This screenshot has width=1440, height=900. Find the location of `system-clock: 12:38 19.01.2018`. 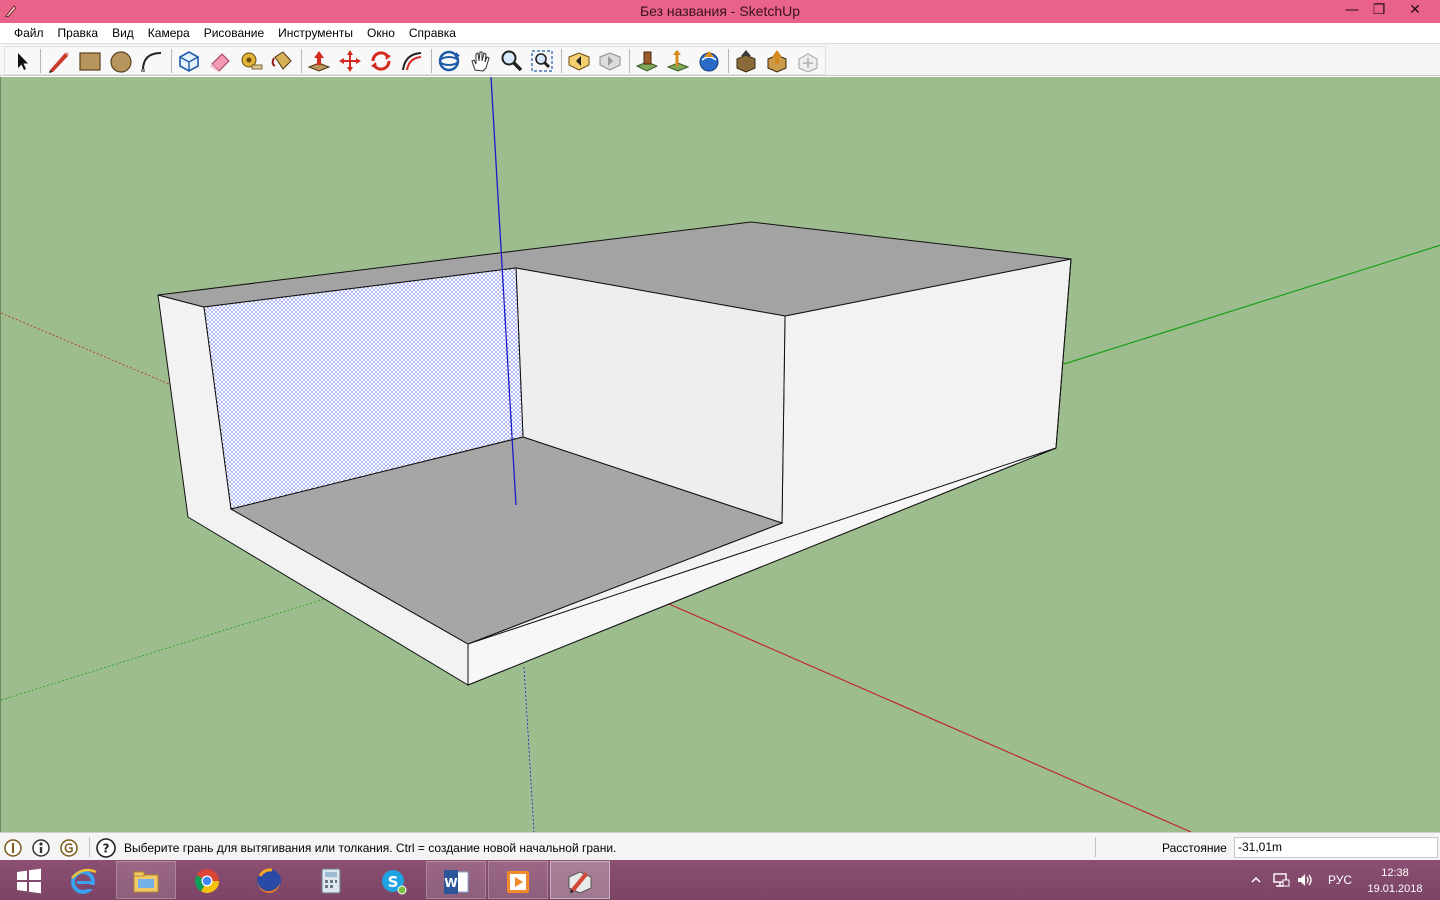

system-clock: 12:38 19.01.2018 is located at coordinates (1395, 882).